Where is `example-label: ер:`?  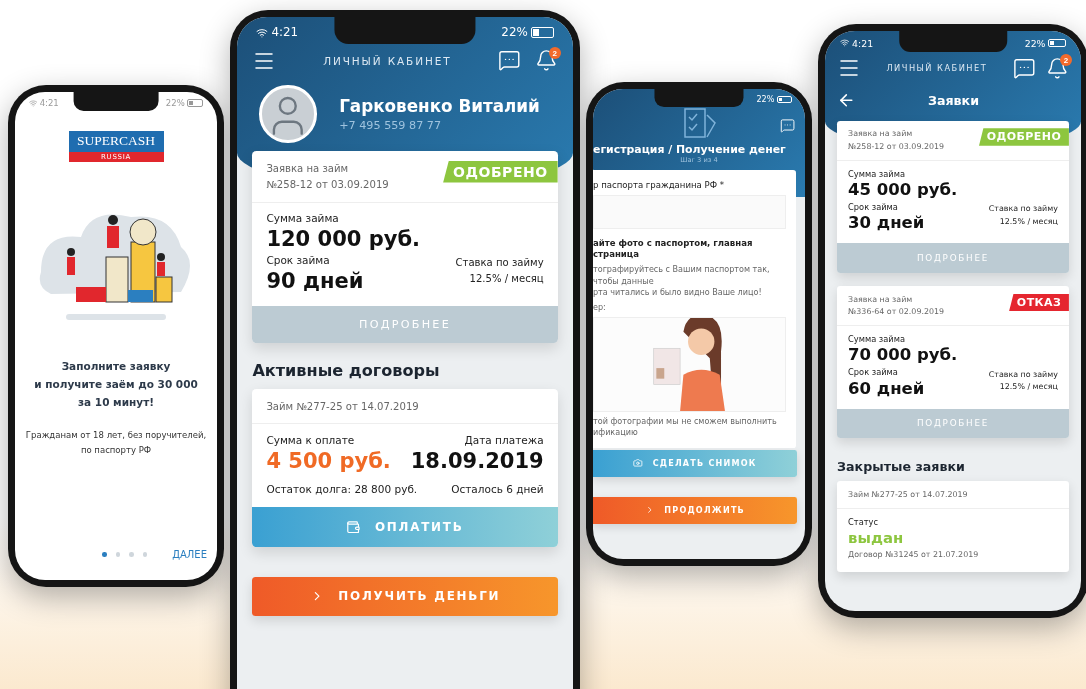 example-label: ер: is located at coordinates (600, 308).